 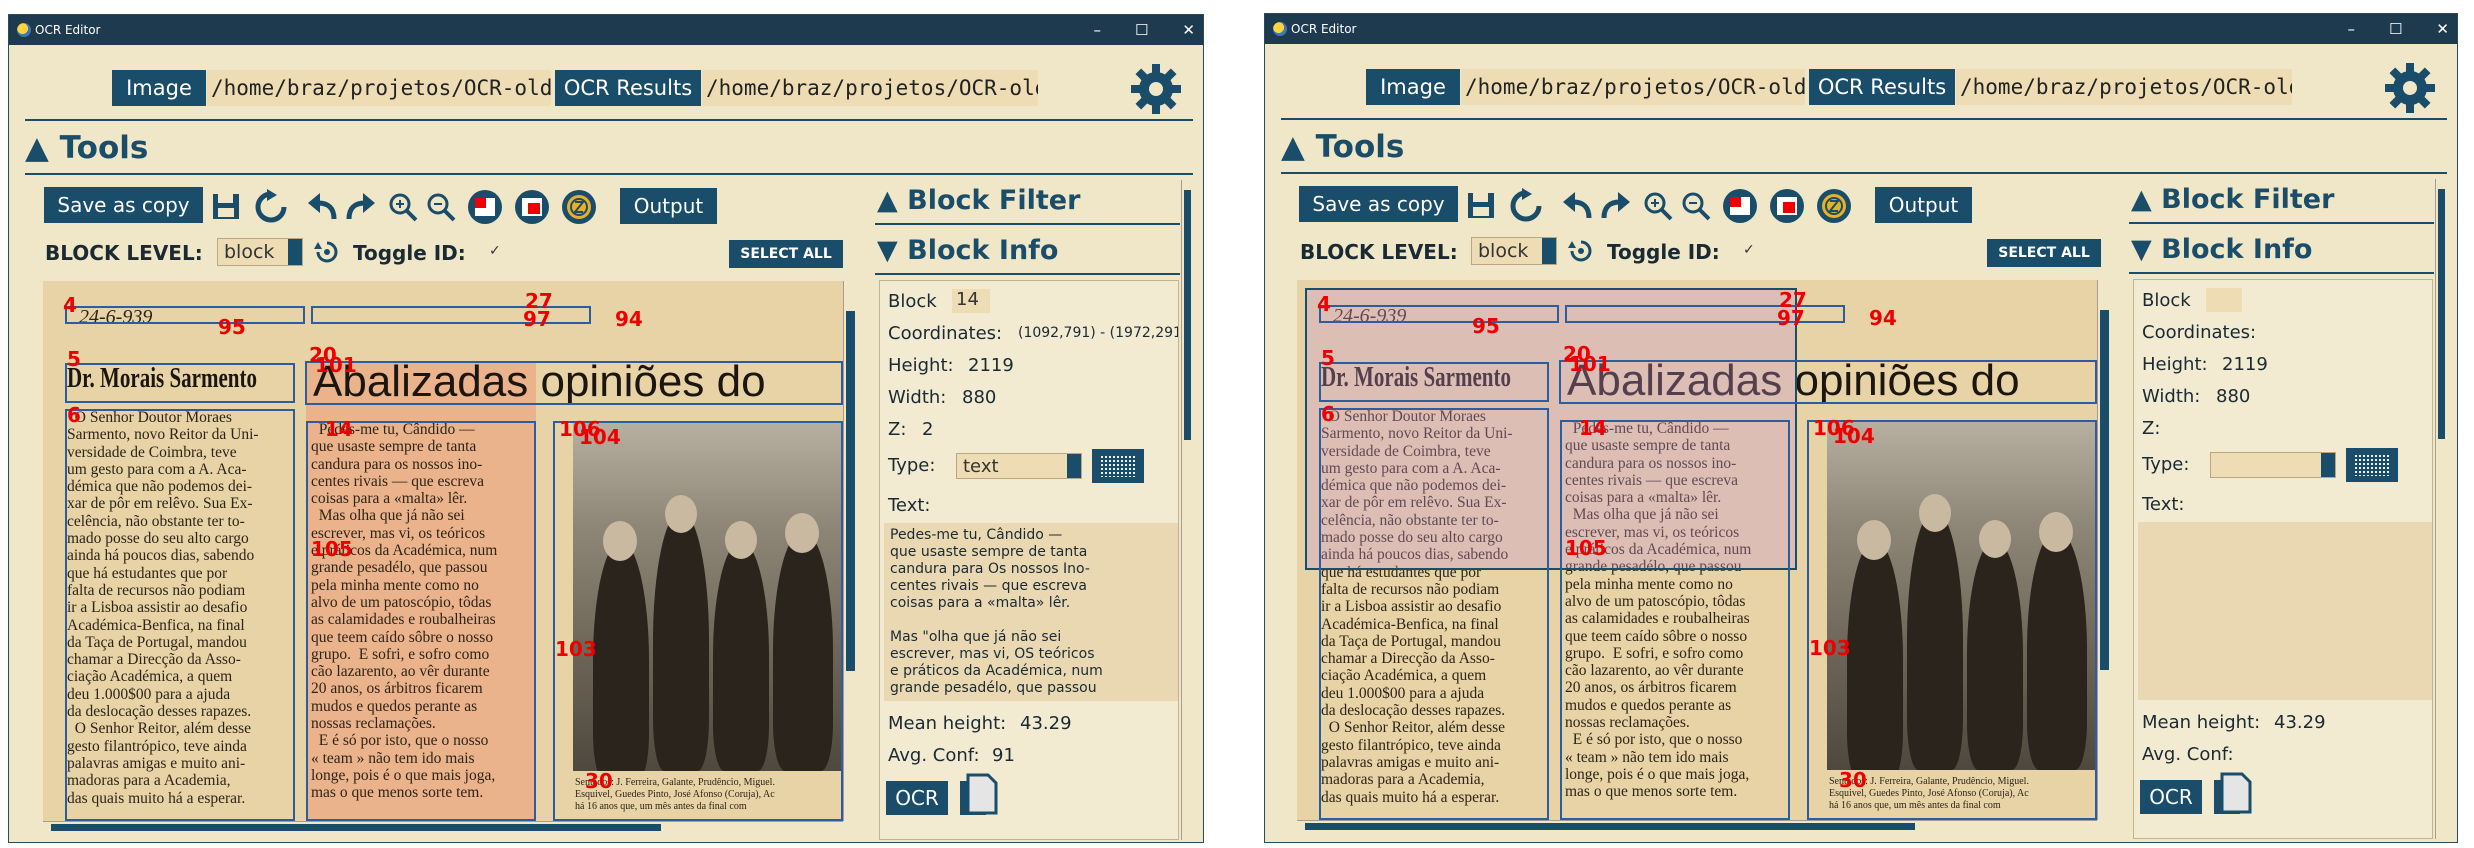 I want to click on text-area, so click(x=2285, y=611).